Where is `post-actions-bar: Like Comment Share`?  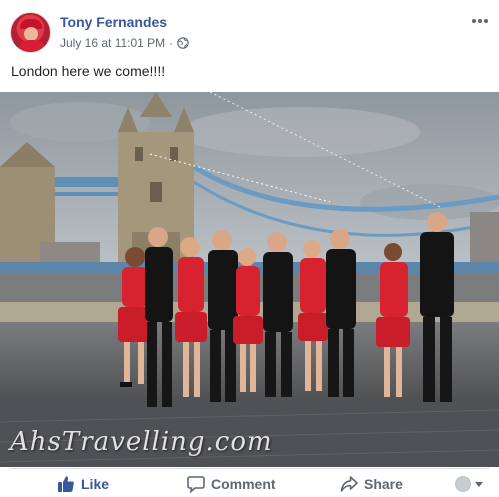 post-actions-bar: Like Comment Share is located at coordinates (249, 483).